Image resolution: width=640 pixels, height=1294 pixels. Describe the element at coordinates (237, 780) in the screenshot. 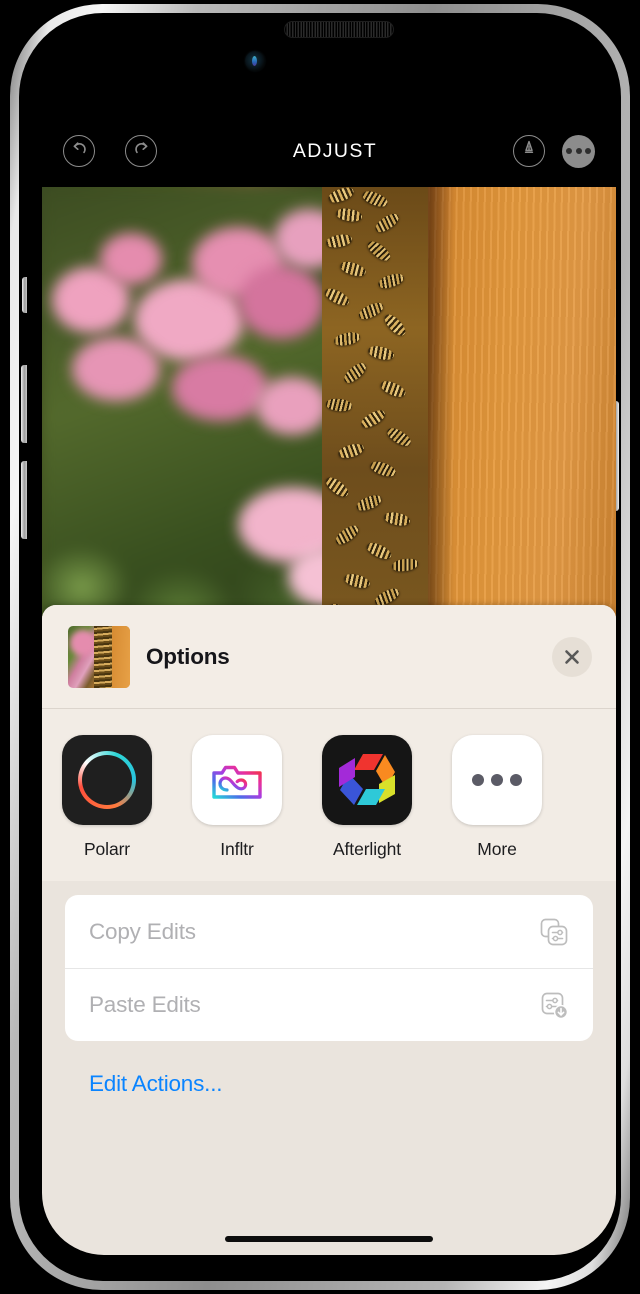

I see `infltr-app-icon` at that location.